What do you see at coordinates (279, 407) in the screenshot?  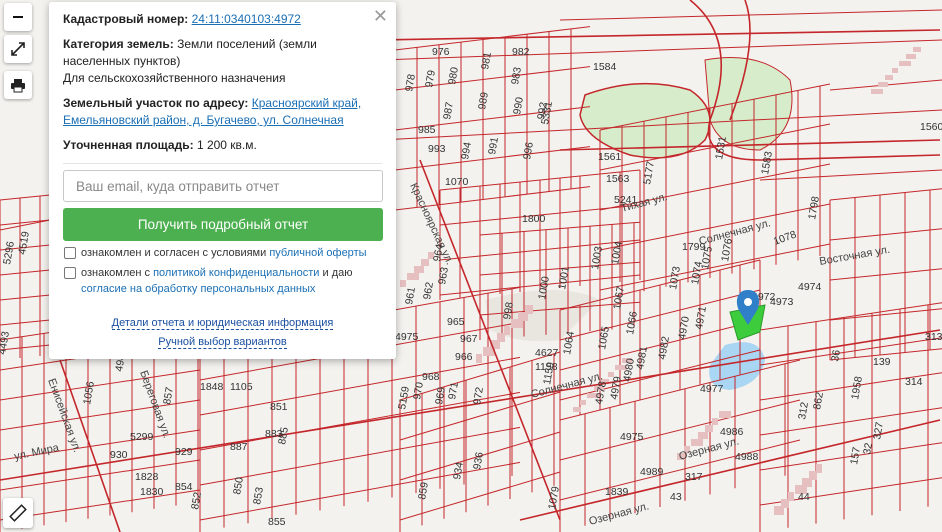 I see `parcel-label: 851` at bounding box center [279, 407].